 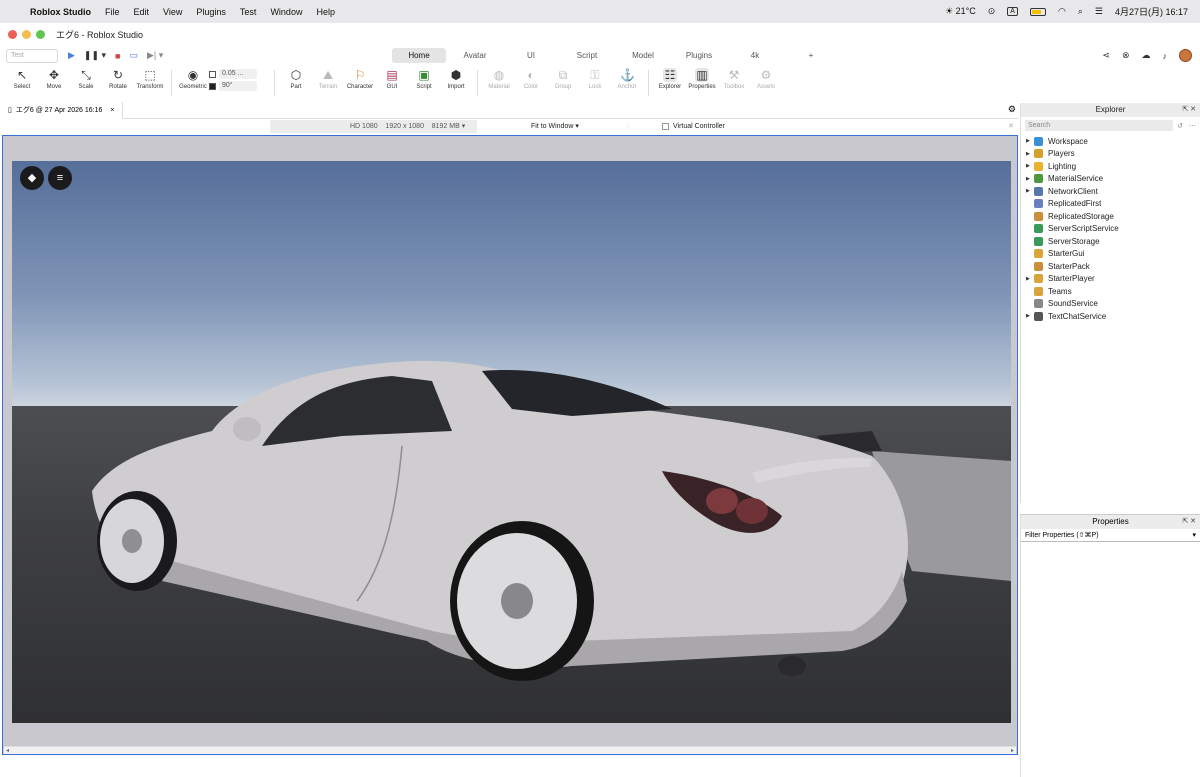 What do you see at coordinates (325, 12) in the screenshot?
I see `menu-help: Help` at bounding box center [325, 12].